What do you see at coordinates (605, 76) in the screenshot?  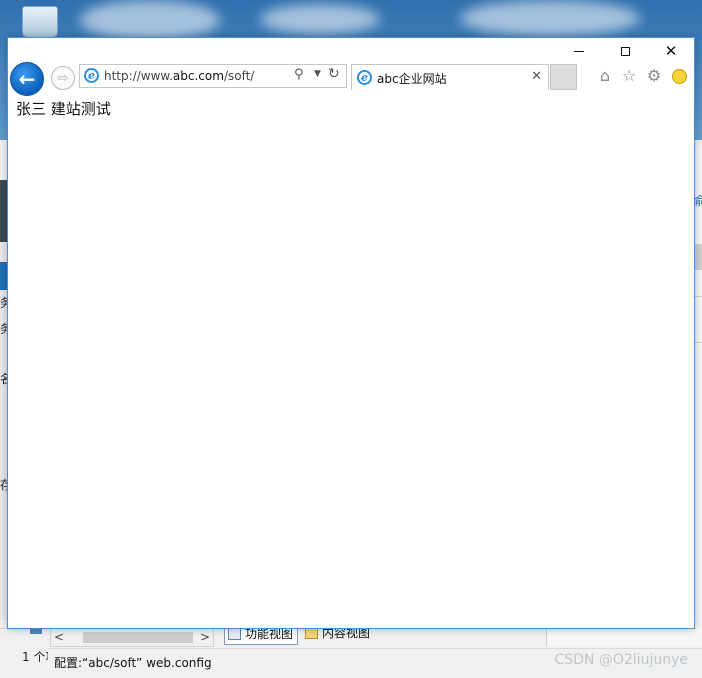 I see `home-icon: ⌂` at bounding box center [605, 76].